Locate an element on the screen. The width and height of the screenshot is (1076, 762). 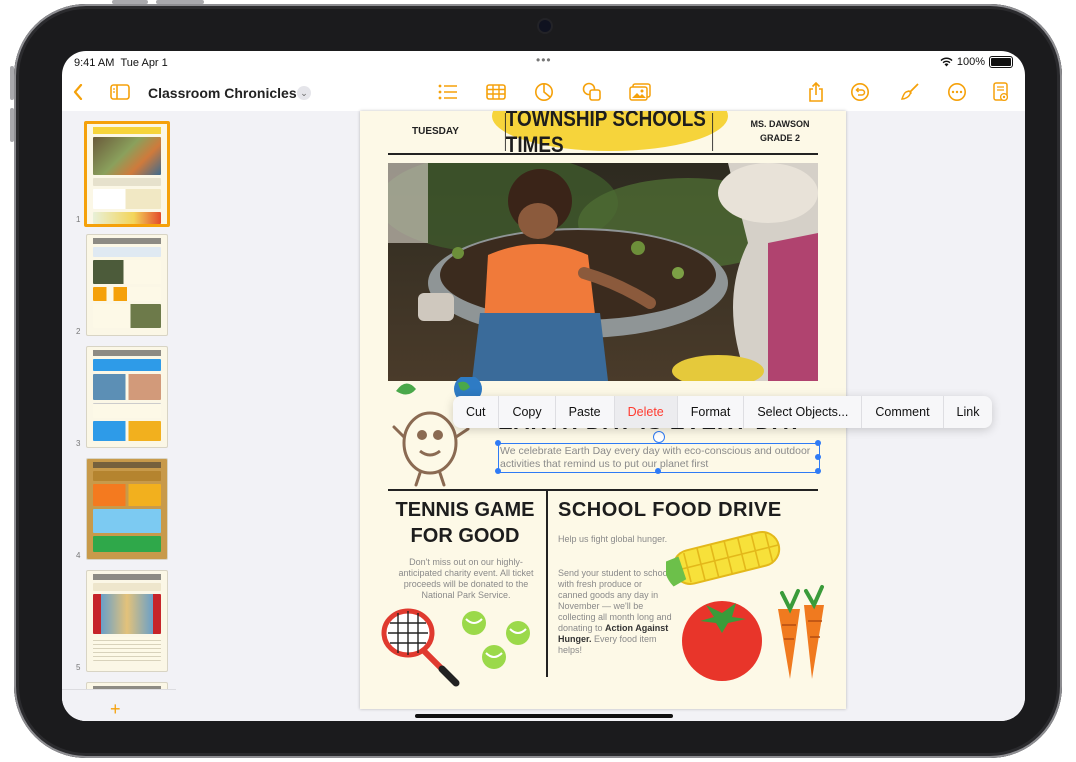
more-icon is located at coordinates (957, 92).